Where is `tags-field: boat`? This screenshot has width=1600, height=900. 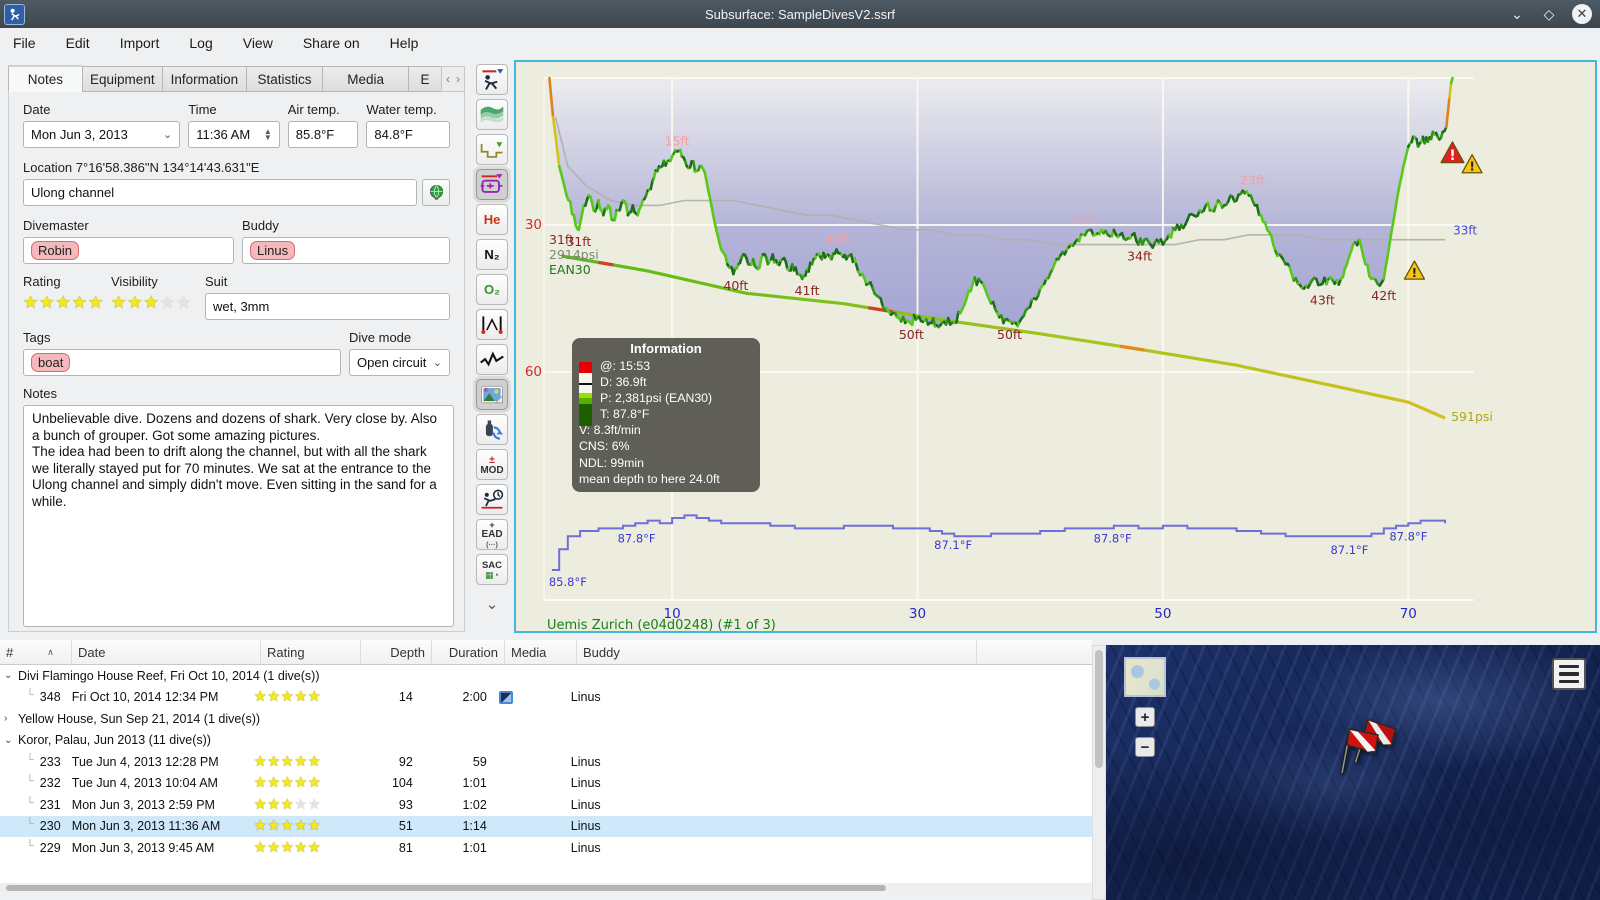
tags-field: boat is located at coordinates (182, 362).